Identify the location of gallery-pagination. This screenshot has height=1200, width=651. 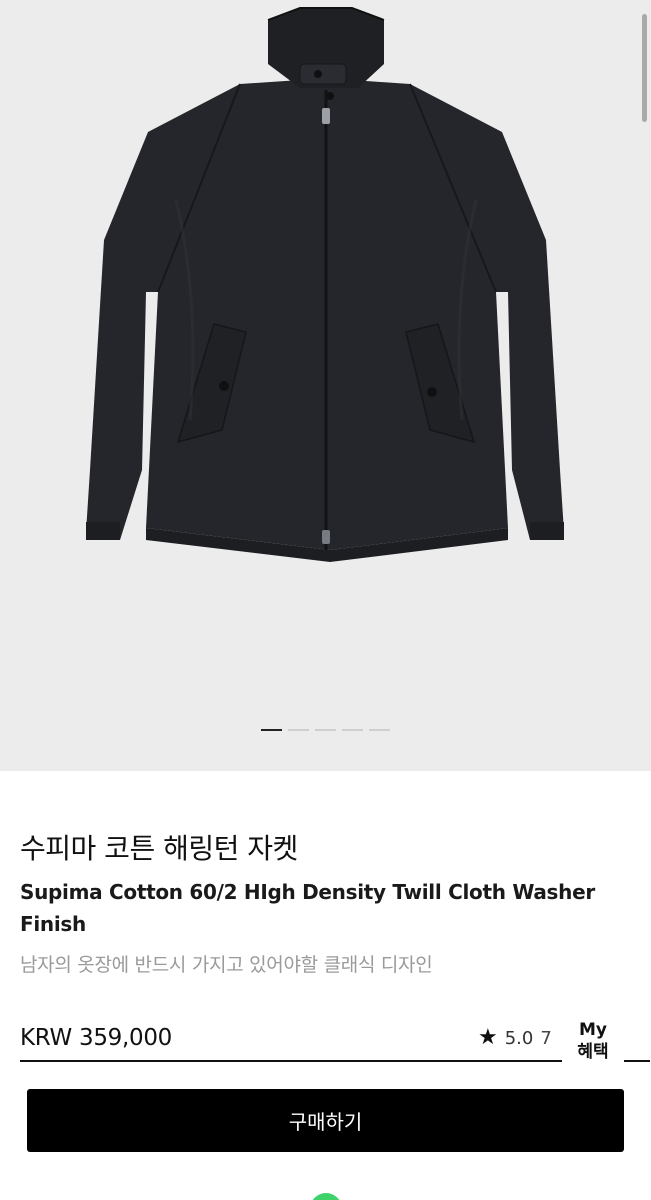
(325, 730).